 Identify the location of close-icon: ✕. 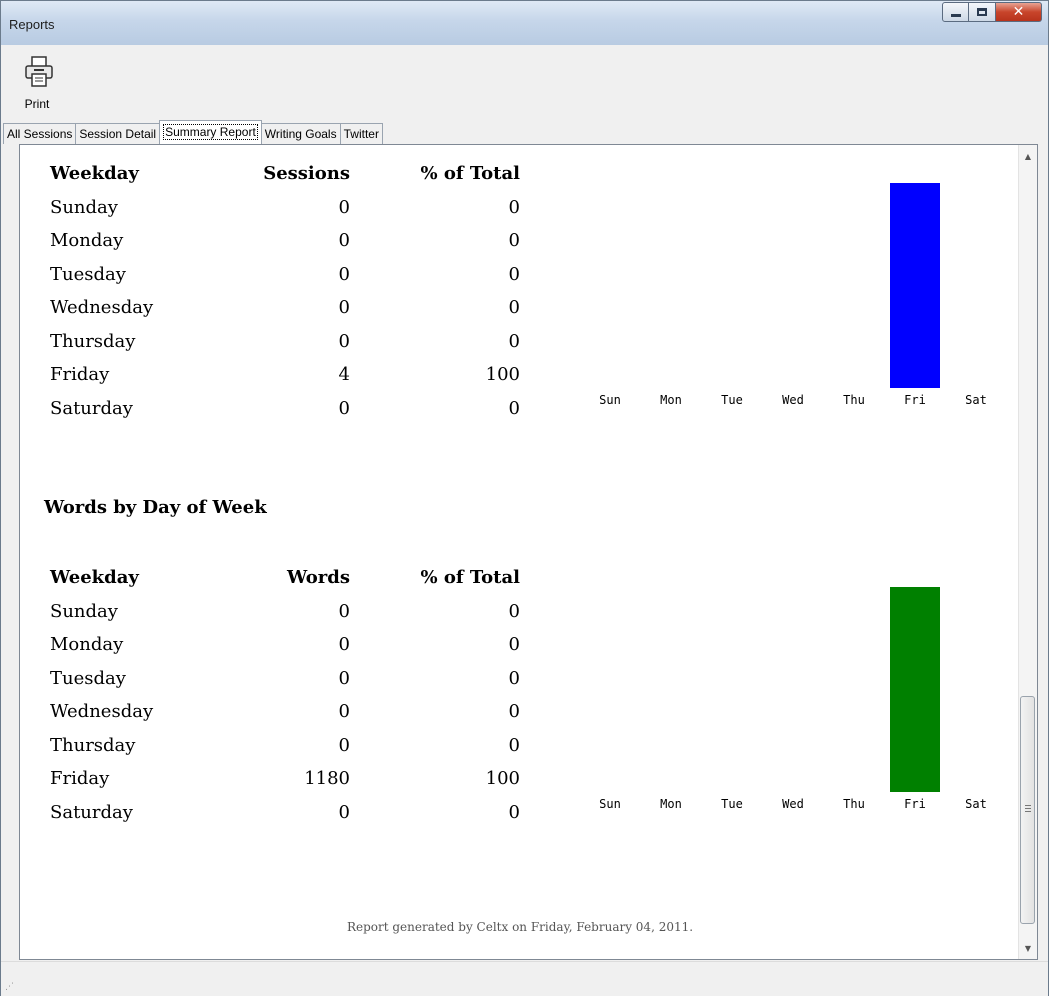
(1018, 12).